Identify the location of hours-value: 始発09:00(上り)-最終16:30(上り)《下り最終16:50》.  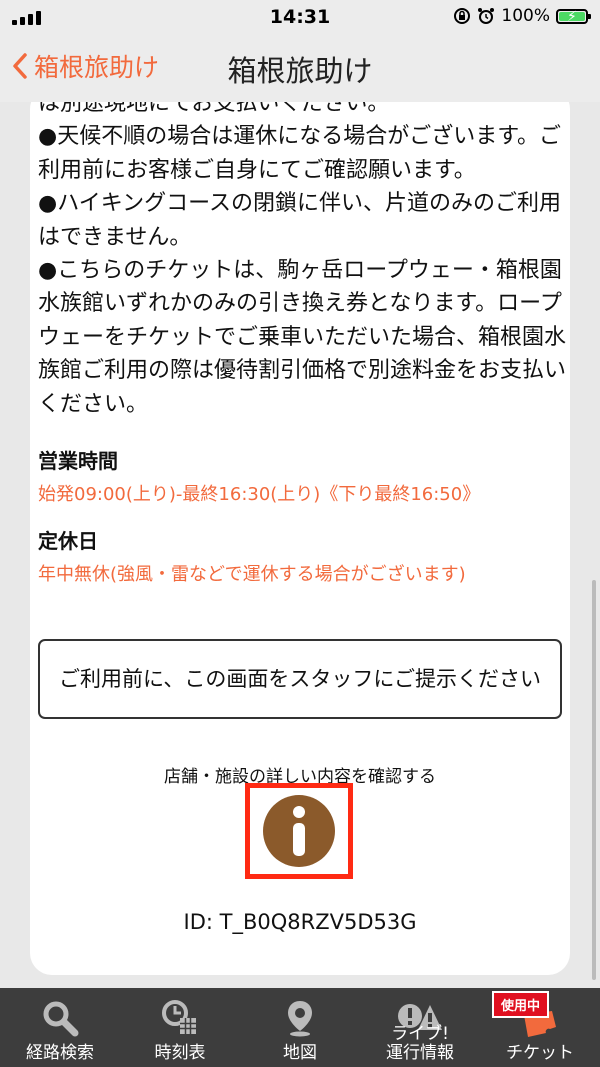
(259, 494).